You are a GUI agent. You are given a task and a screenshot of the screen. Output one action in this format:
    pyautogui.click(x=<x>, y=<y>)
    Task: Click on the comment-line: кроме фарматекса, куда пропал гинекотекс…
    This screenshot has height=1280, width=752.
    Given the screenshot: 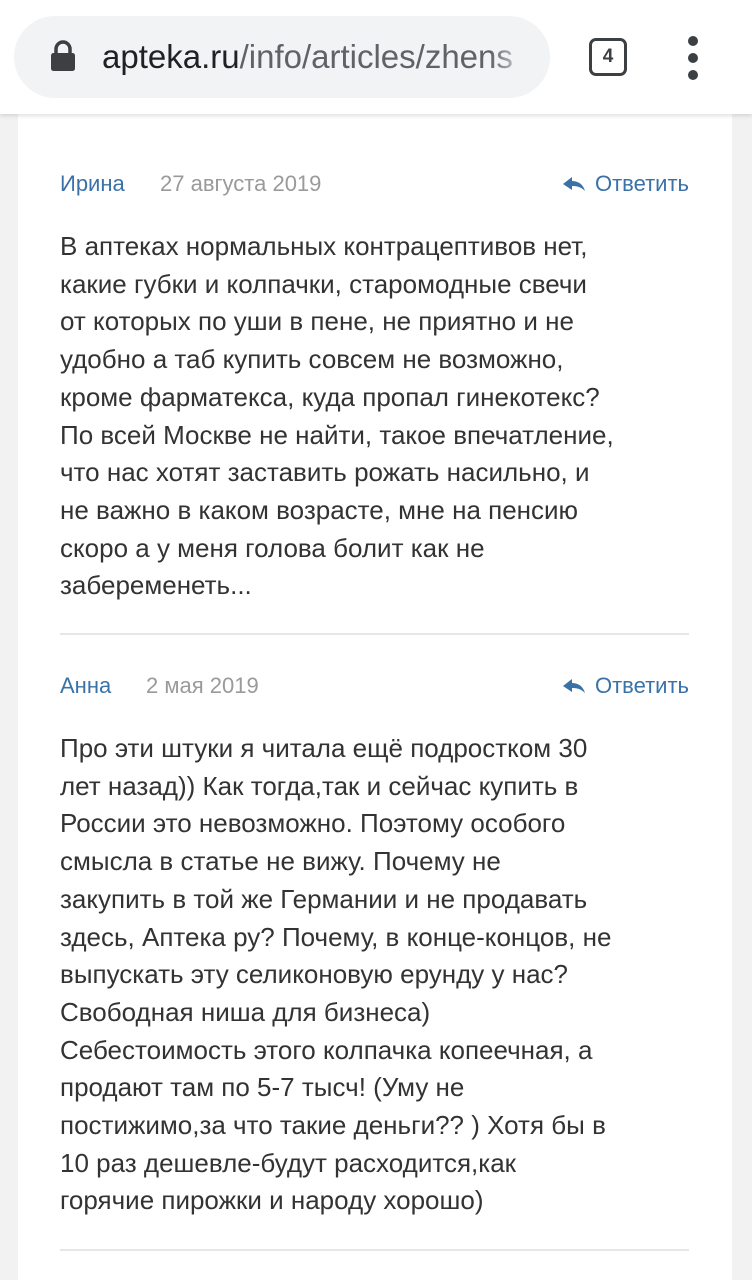 What is the action you would take?
    pyautogui.click(x=330, y=396)
    